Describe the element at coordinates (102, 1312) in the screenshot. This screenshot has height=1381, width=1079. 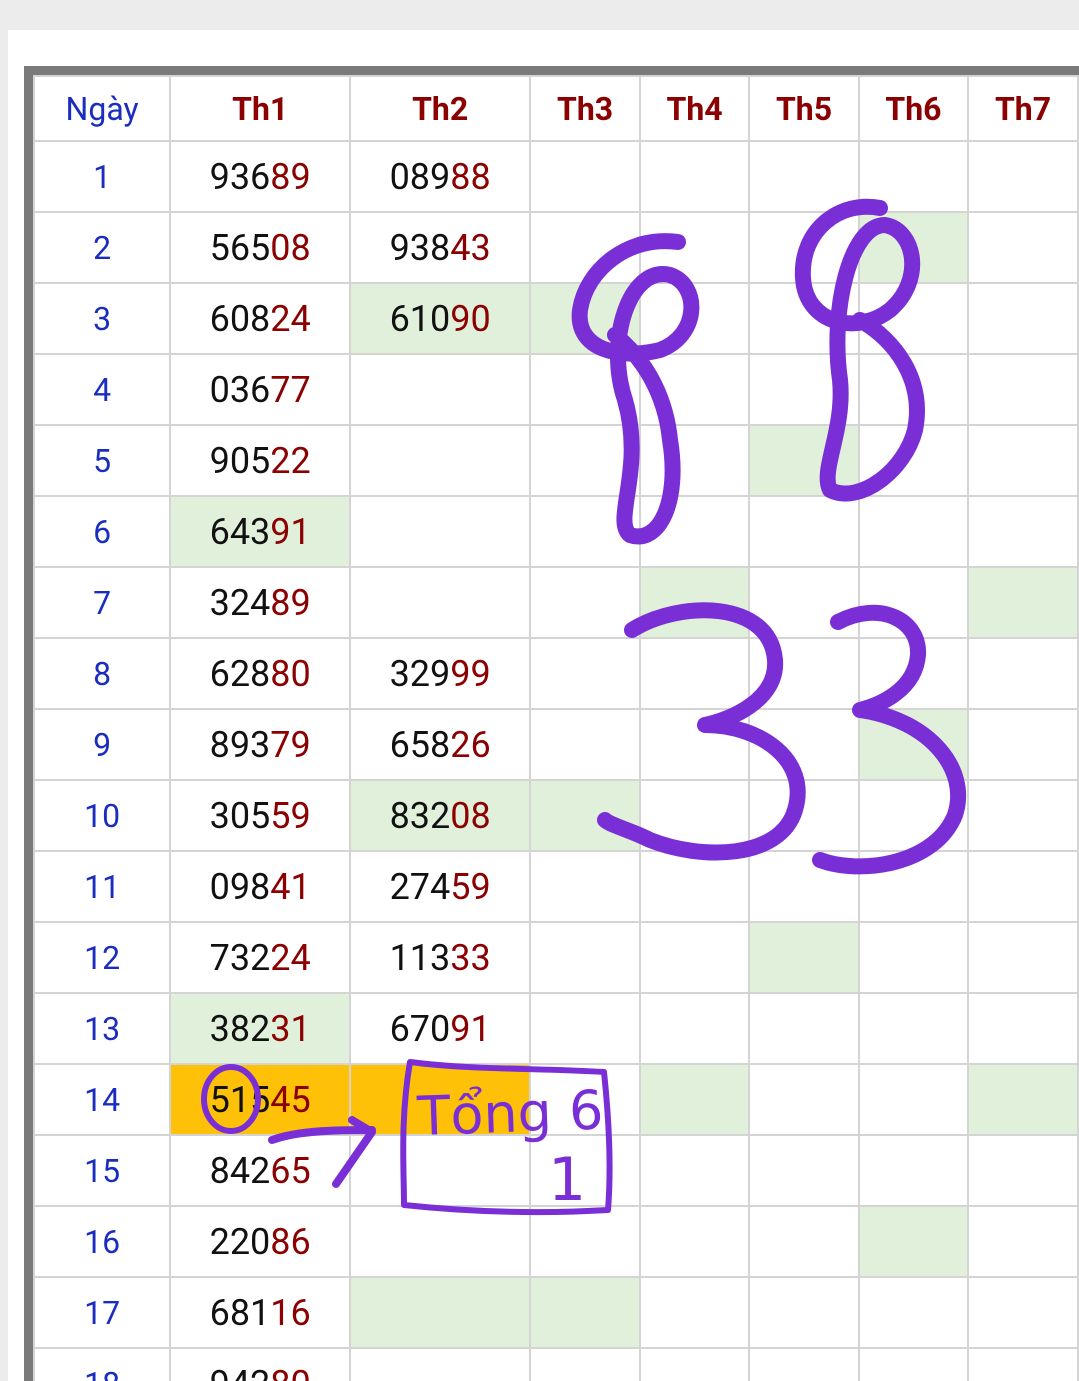
I see `day-cell: 17` at that location.